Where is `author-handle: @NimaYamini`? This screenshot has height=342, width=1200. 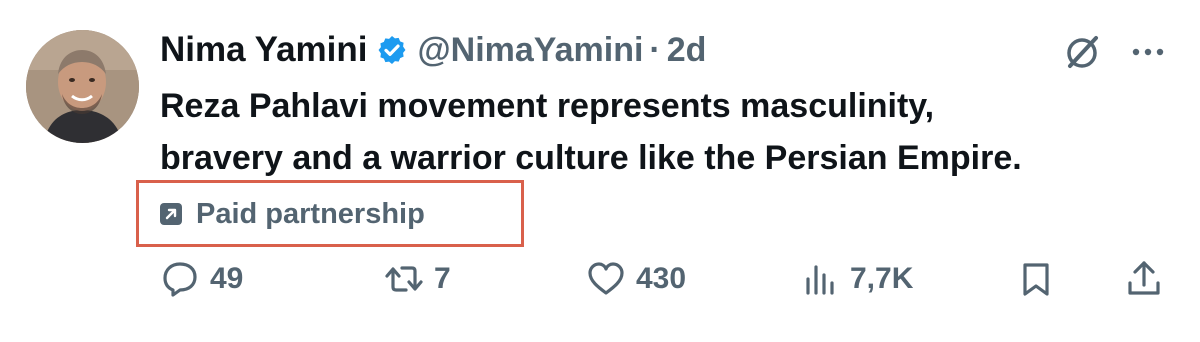
author-handle: @NimaYamini is located at coordinates (531, 50).